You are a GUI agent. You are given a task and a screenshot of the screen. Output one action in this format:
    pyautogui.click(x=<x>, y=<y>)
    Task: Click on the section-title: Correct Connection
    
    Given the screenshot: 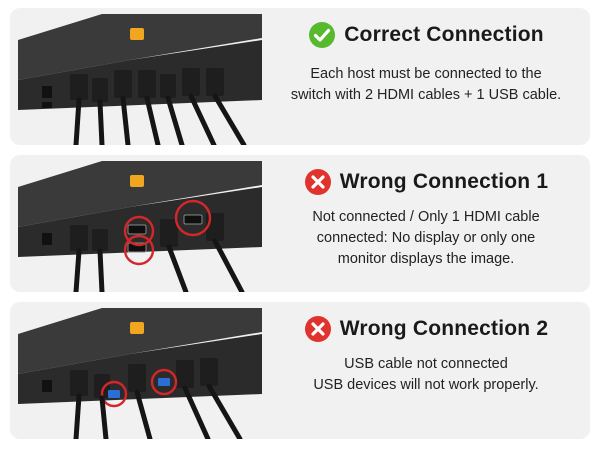 What is the action you would take?
    pyautogui.click(x=444, y=34)
    